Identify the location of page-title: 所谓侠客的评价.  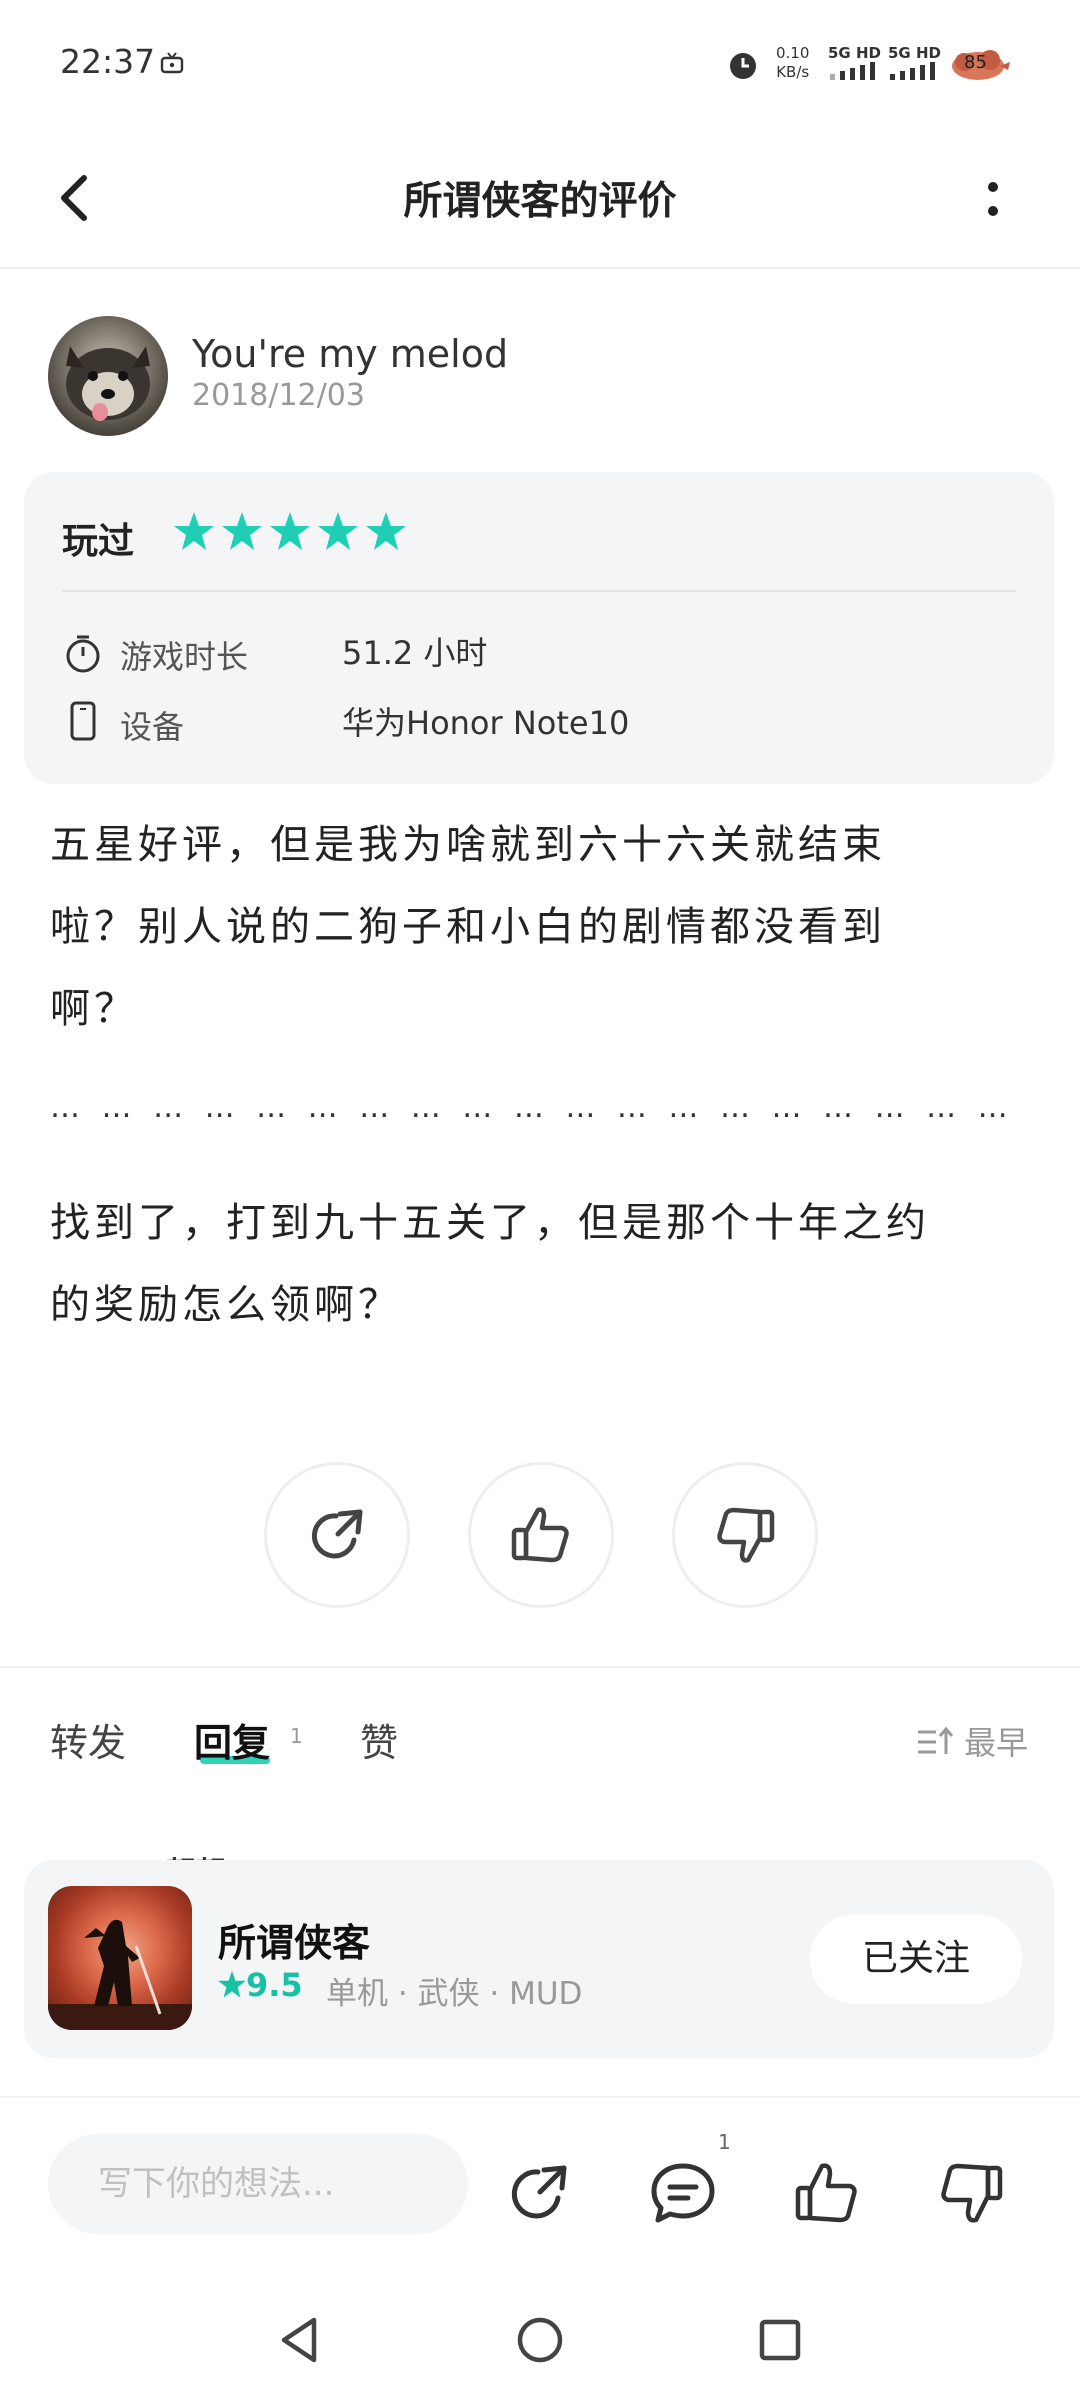
(540, 201).